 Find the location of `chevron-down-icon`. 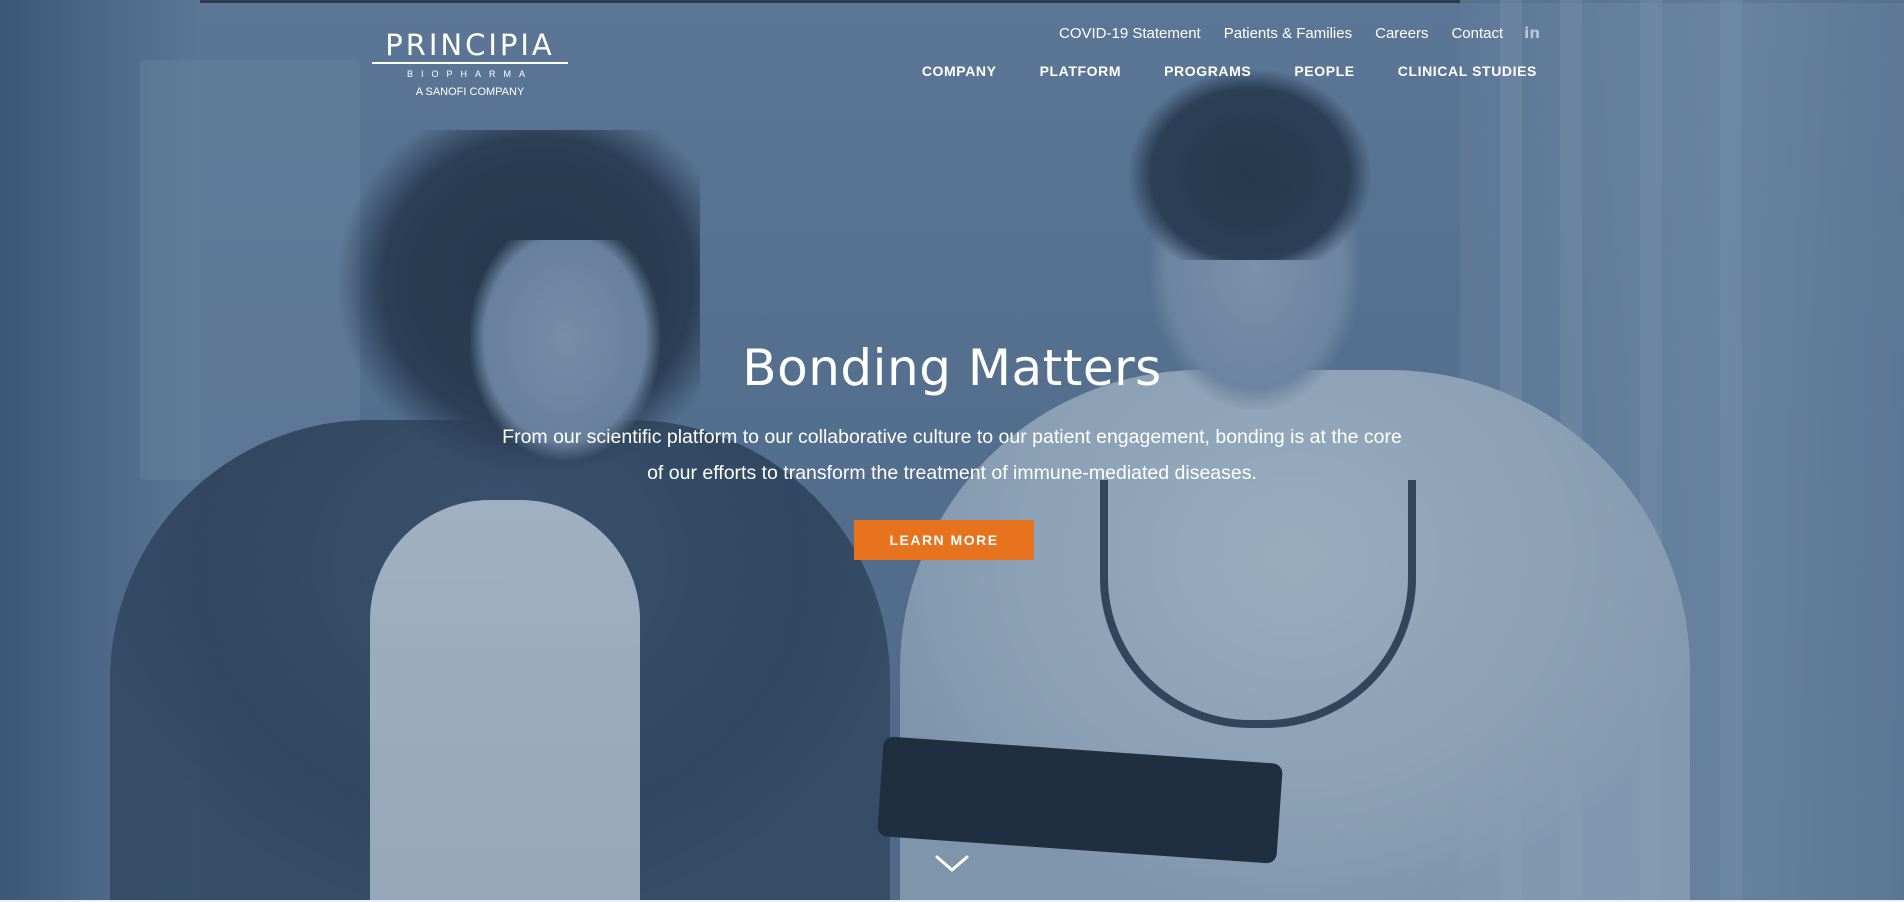

chevron-down-icon is located at coordinates (952, 864).